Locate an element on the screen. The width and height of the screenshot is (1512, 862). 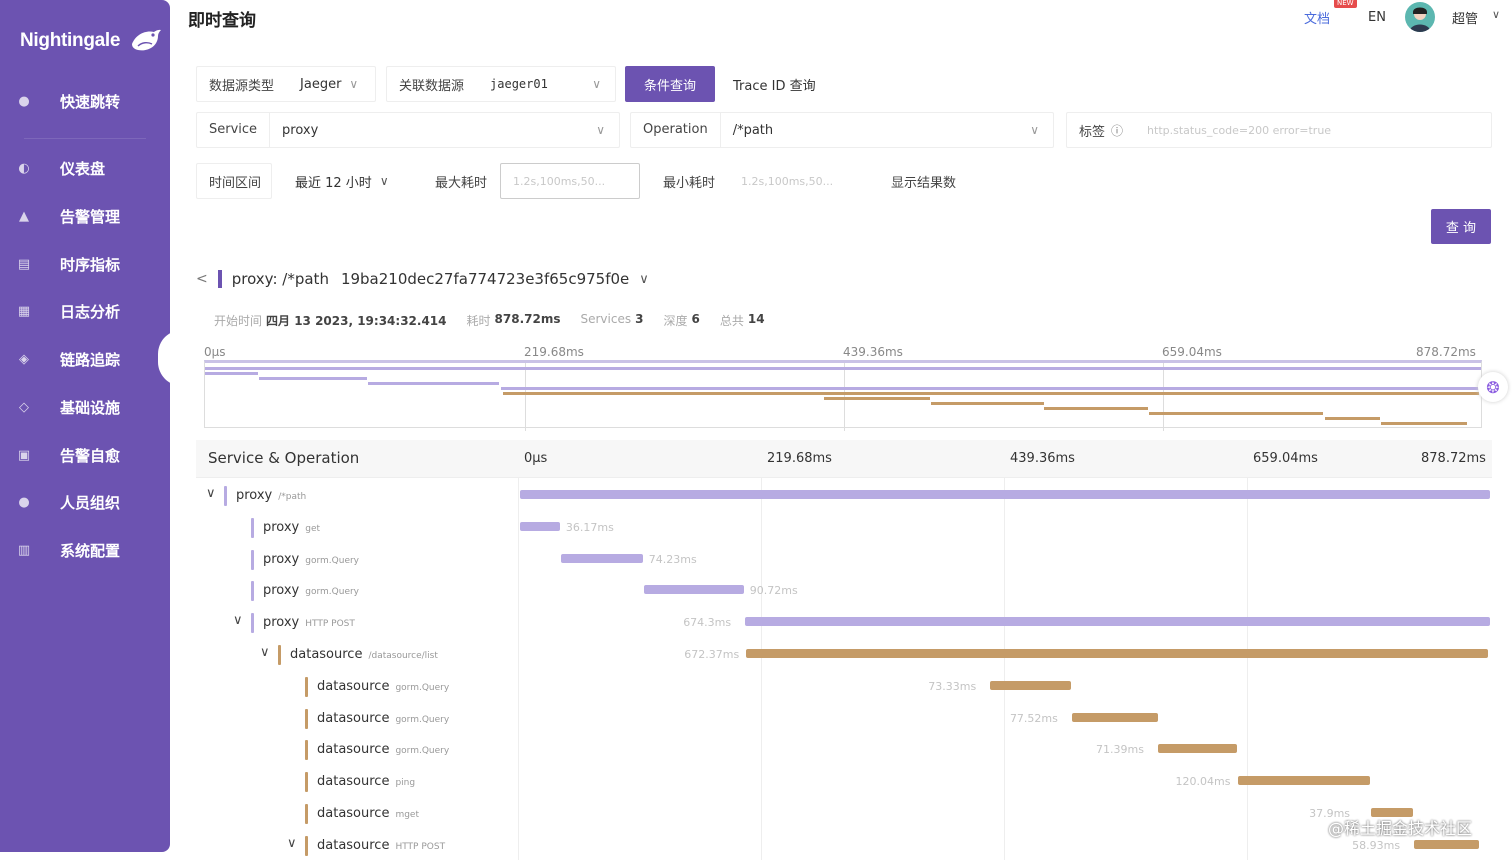
trace-minimap is located at coordinates (843, 395).